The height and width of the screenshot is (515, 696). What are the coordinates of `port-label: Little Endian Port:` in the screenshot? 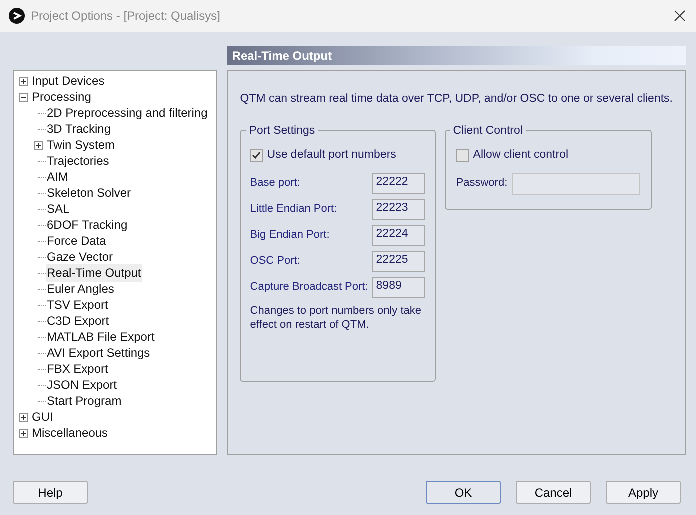 It's located at (294, 209).